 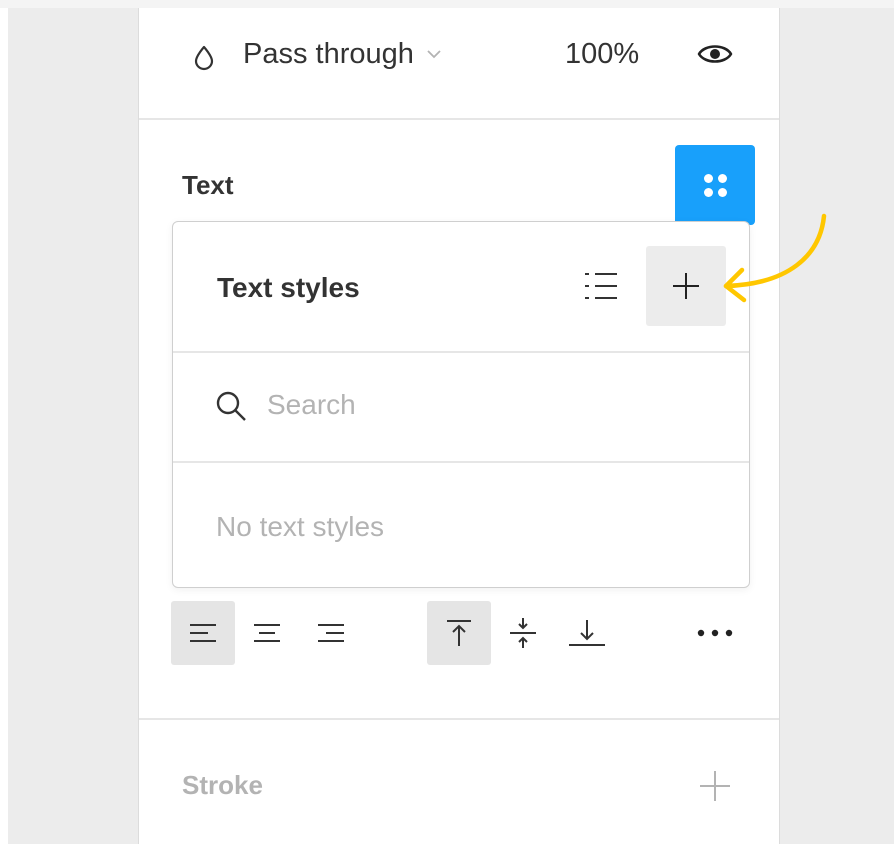 What do you see at coordinates (601, 286) in the screenshot?
I see `list-icon` at bounding box center [601, 286].